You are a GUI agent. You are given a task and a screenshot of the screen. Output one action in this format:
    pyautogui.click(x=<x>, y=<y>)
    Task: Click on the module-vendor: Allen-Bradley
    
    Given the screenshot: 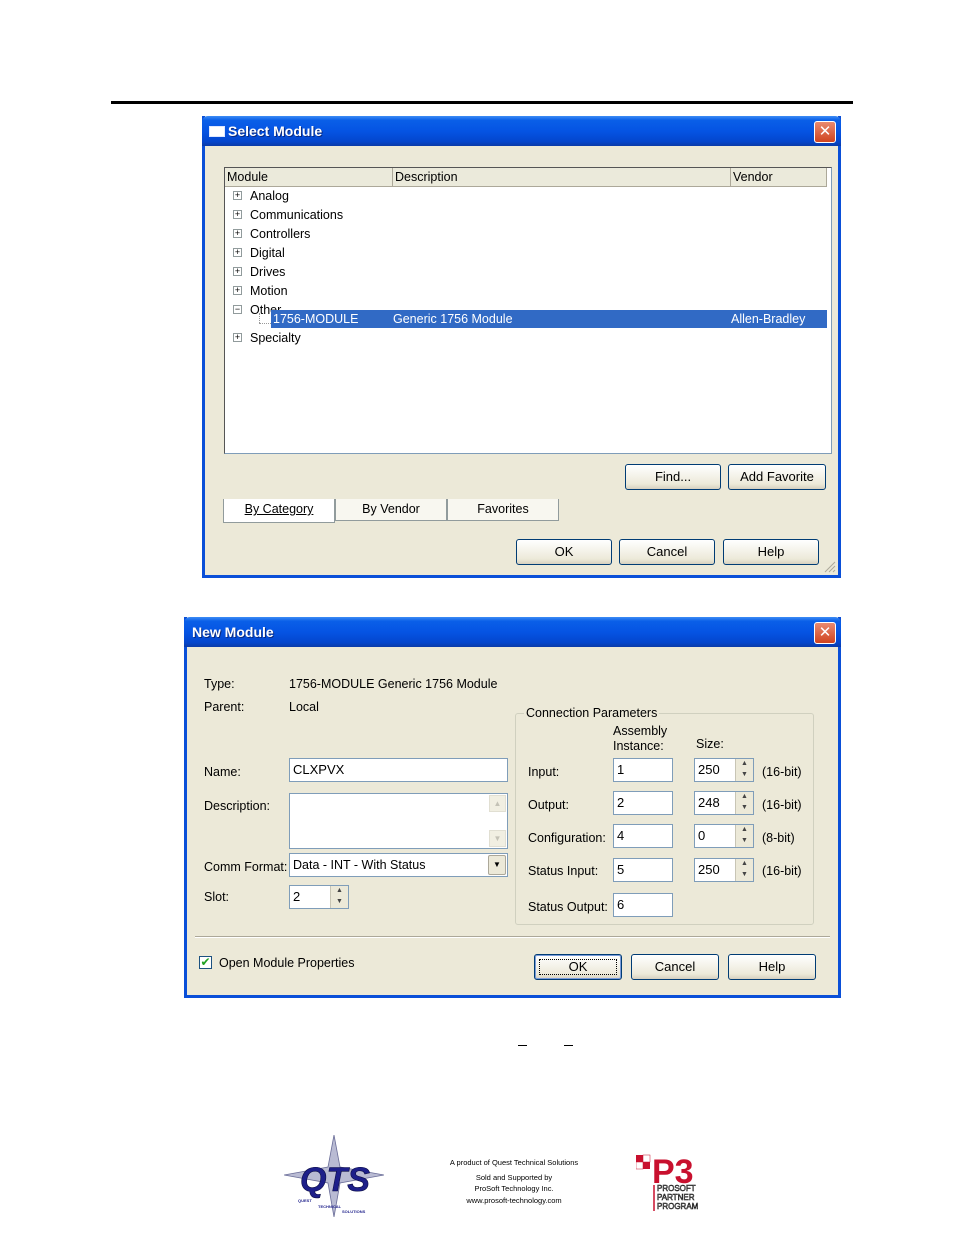 What is the action you would take?
    pyautogui.click(x=768, y=319)
    